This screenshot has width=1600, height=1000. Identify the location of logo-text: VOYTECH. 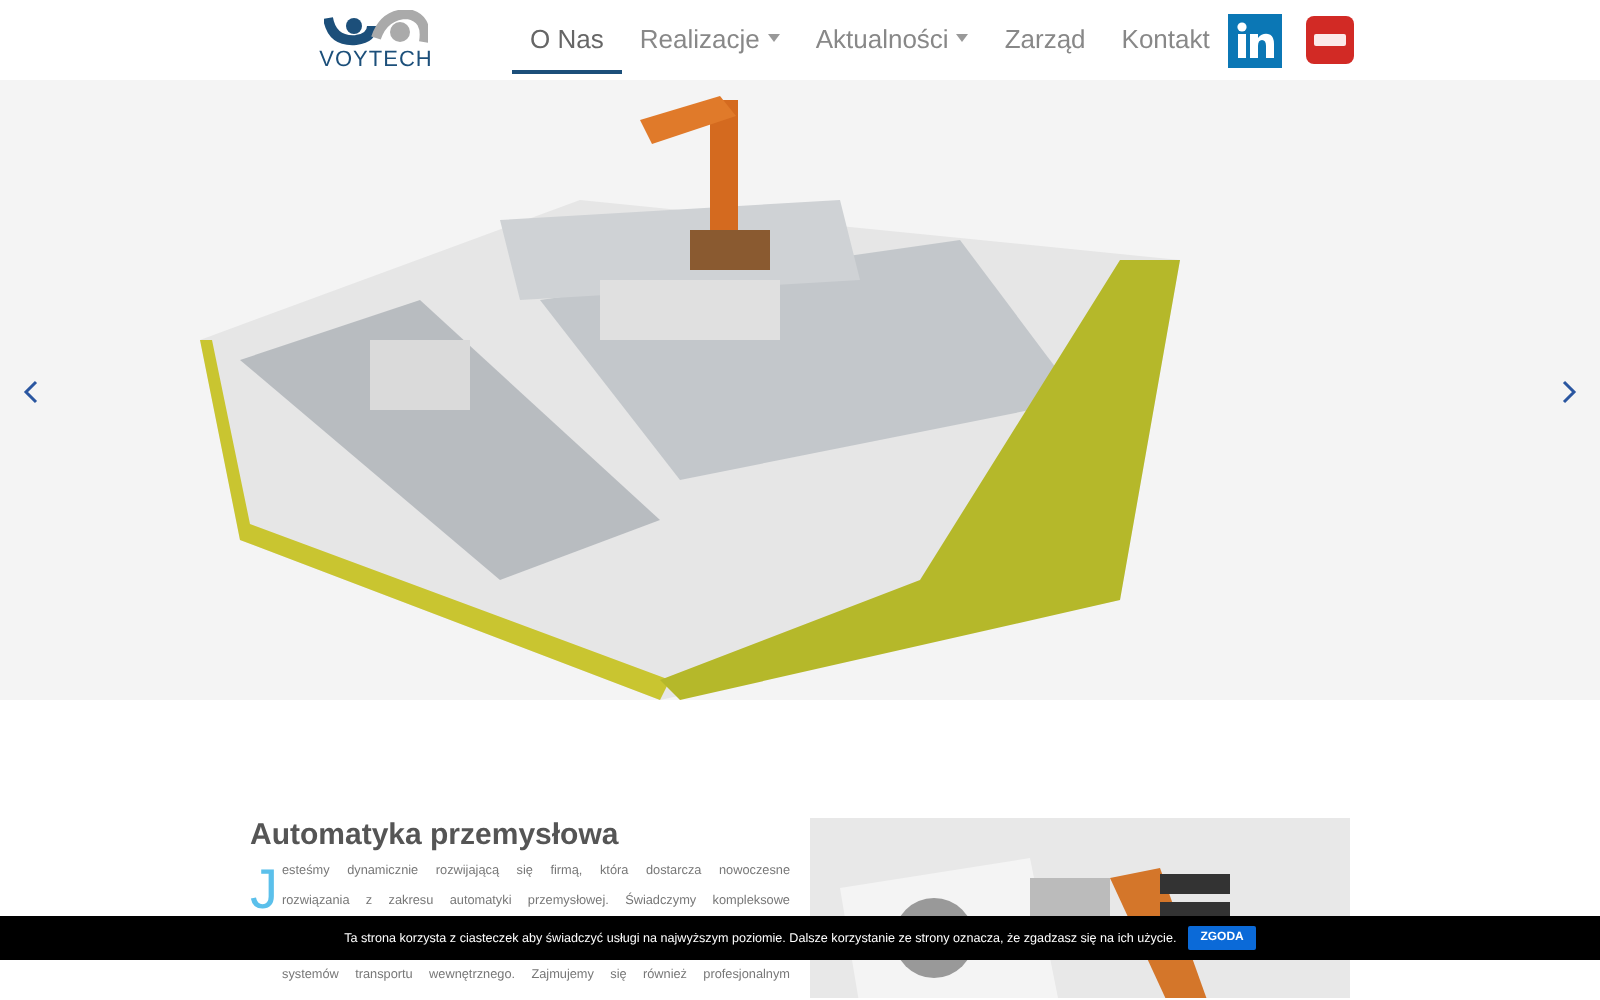
(376, 60).